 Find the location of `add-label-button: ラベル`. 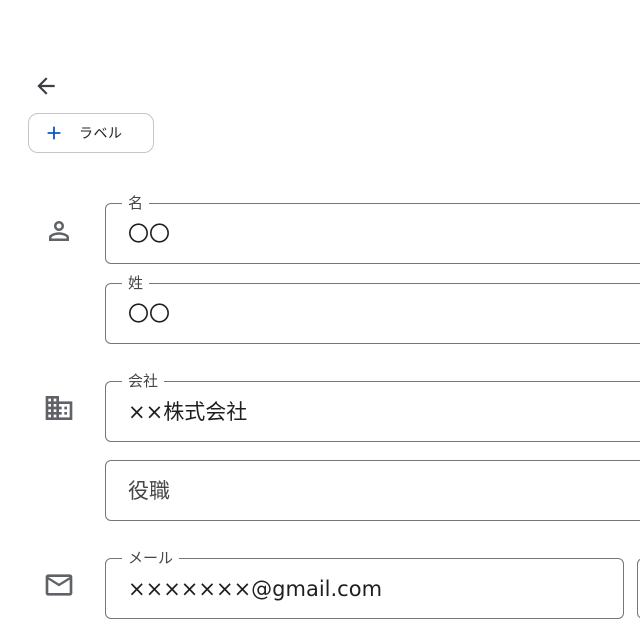

add-label-button: ラベル is located at coordinates (91, 133).